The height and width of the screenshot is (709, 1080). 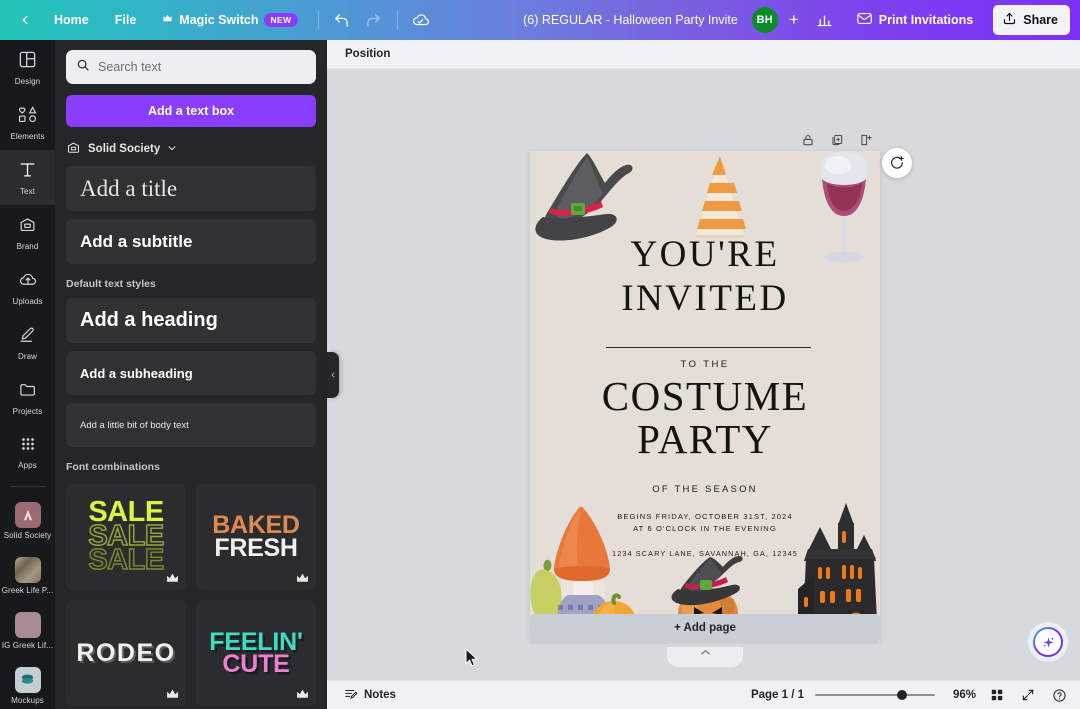 What do you see at coordinates (124, 149) in the screenshot?
I see `brand-kit-label: Solid Society` at bounding box center [124, 149].